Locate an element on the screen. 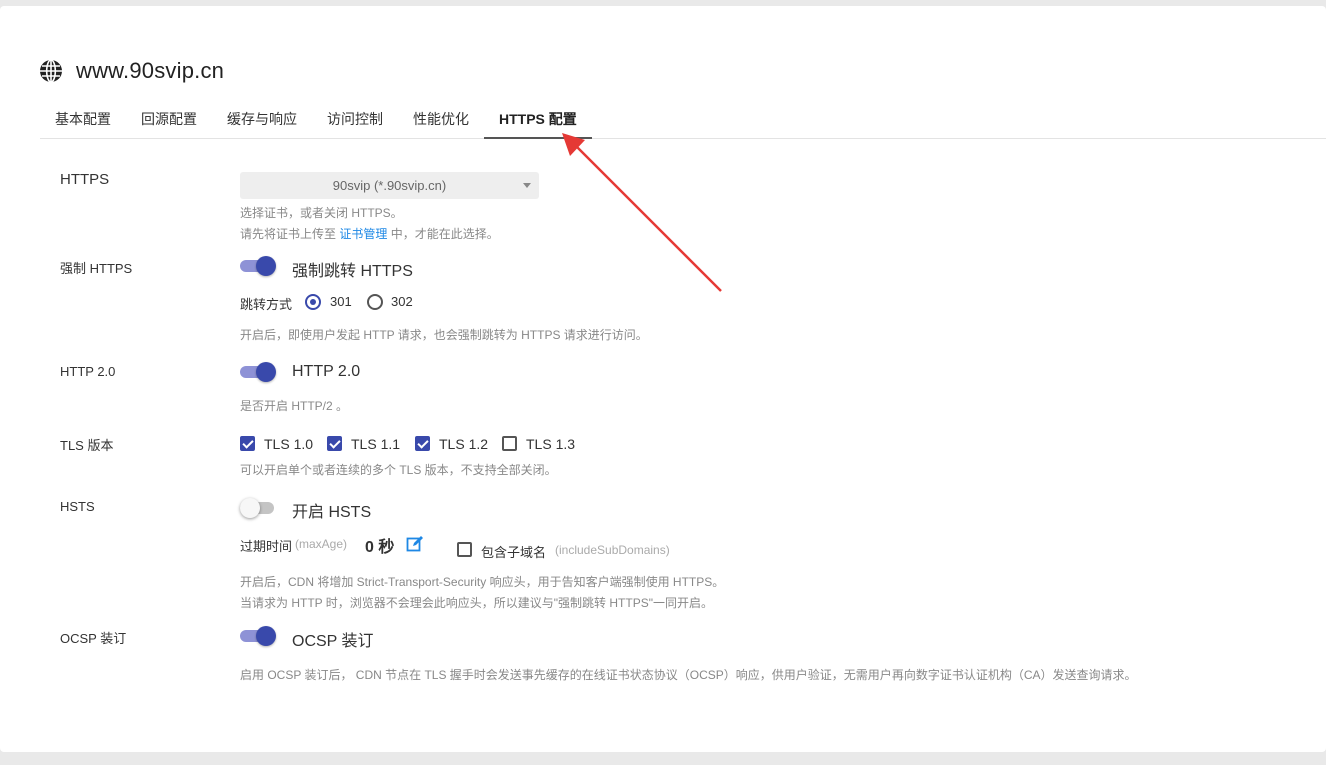 The height and width of the screenshot is (765, 1326). tab-basic-config: 基本配置 is located at coordinates (83, 122).